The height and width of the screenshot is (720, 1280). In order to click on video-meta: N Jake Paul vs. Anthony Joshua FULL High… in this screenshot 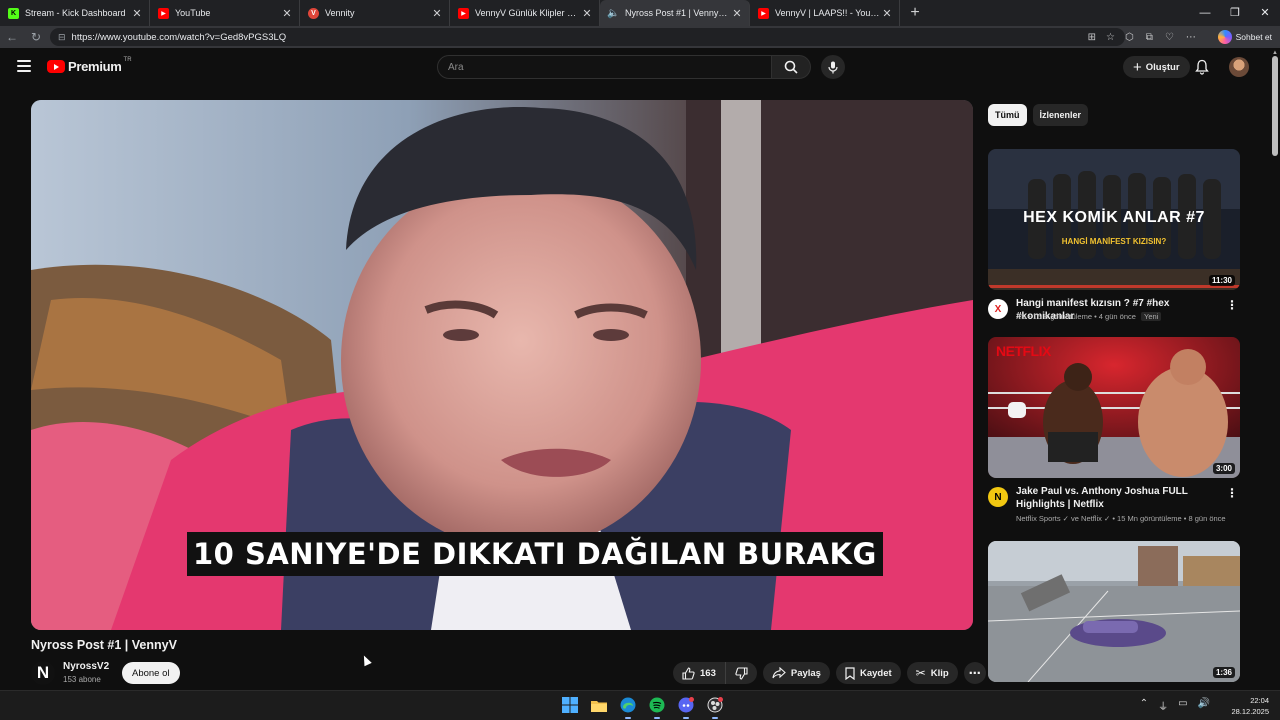, I will do `click(1114, 505)`.